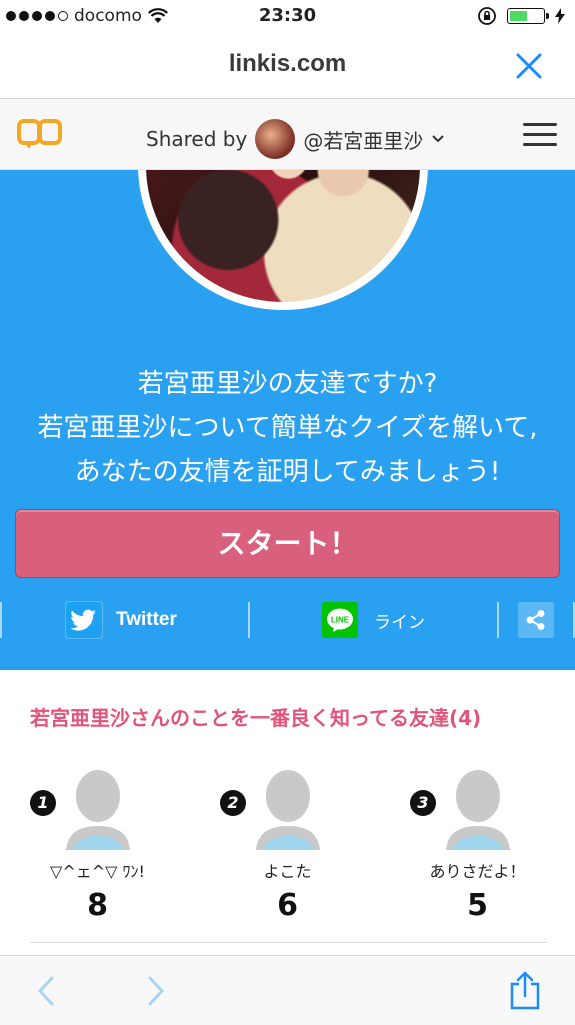 The width and height of the screenshot is (575, 1025). I want to click on url-domain: linkis.com, so click(287, 64).